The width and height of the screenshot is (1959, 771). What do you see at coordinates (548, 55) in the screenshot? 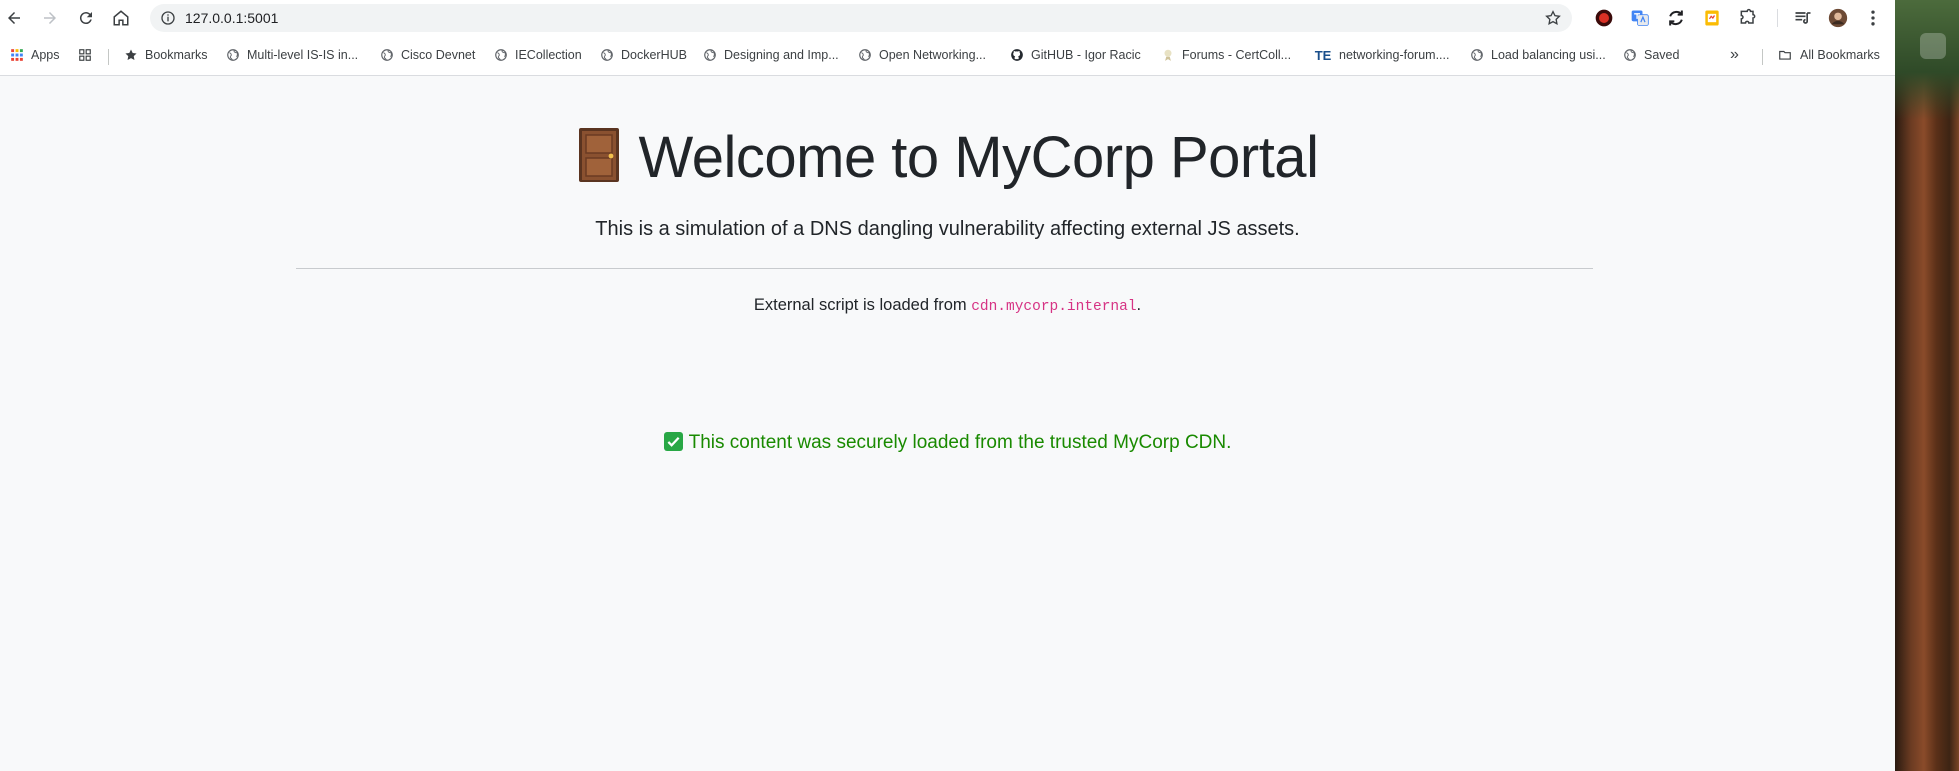
I see `bookmark-label: IECollection` at bounding box center [548, 55].